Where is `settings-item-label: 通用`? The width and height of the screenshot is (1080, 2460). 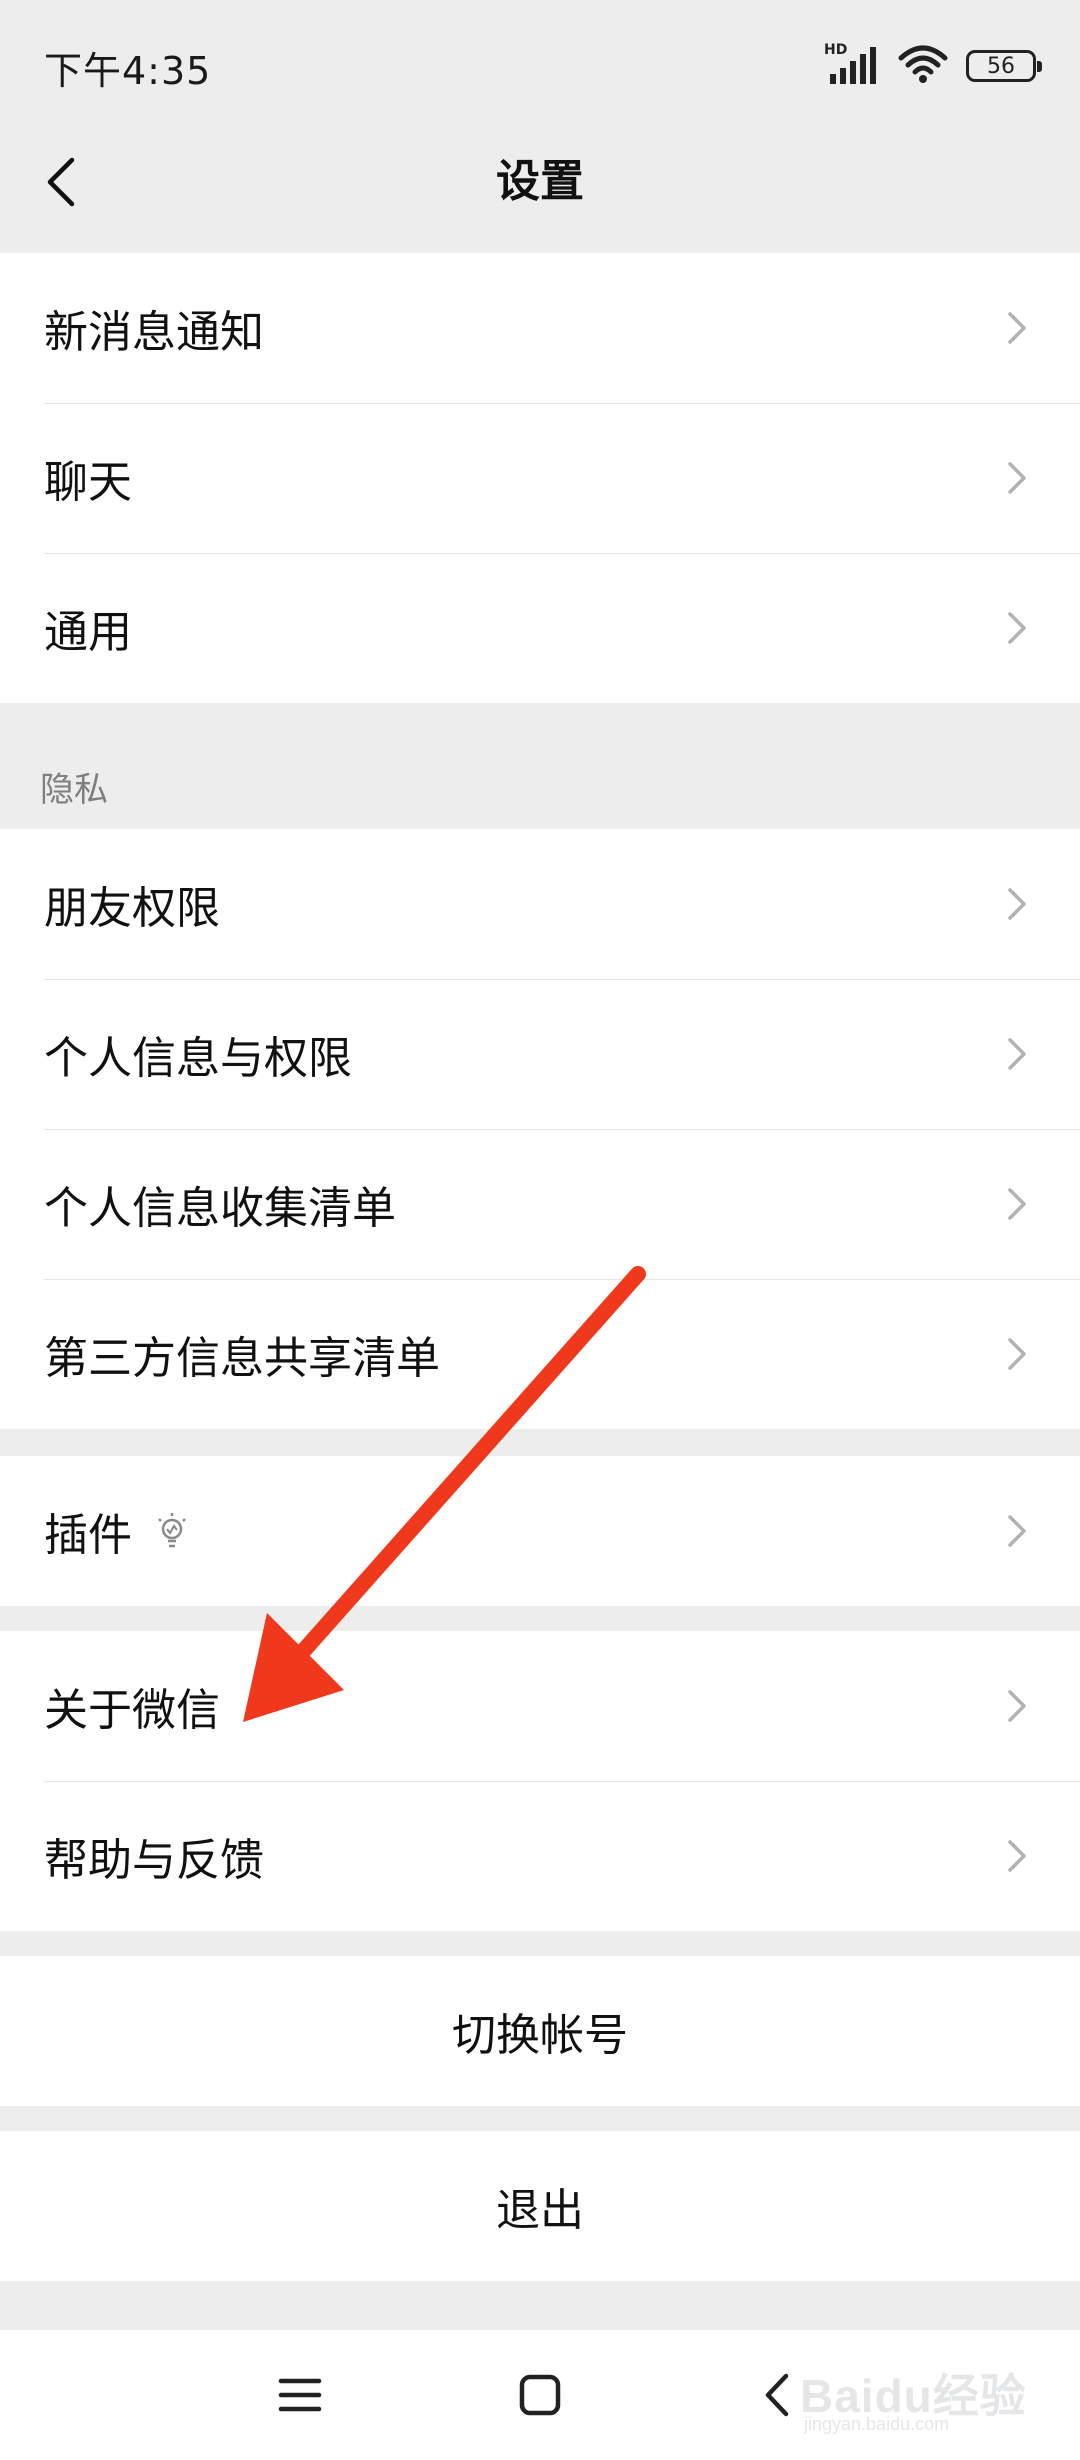 settings-item-label: 通用 is located at coordinates (88, 632).